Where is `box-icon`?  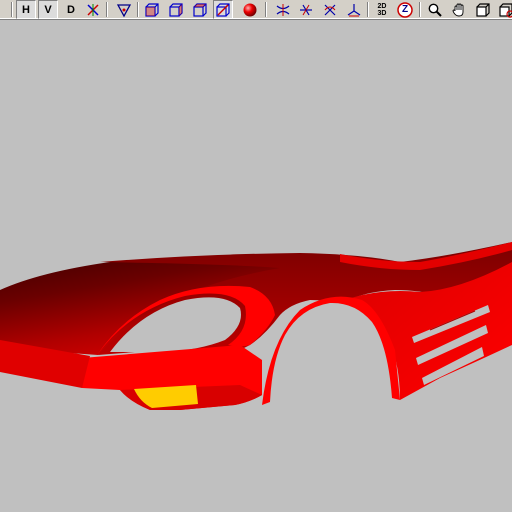
box-icon is located at coordinates (483, 10).